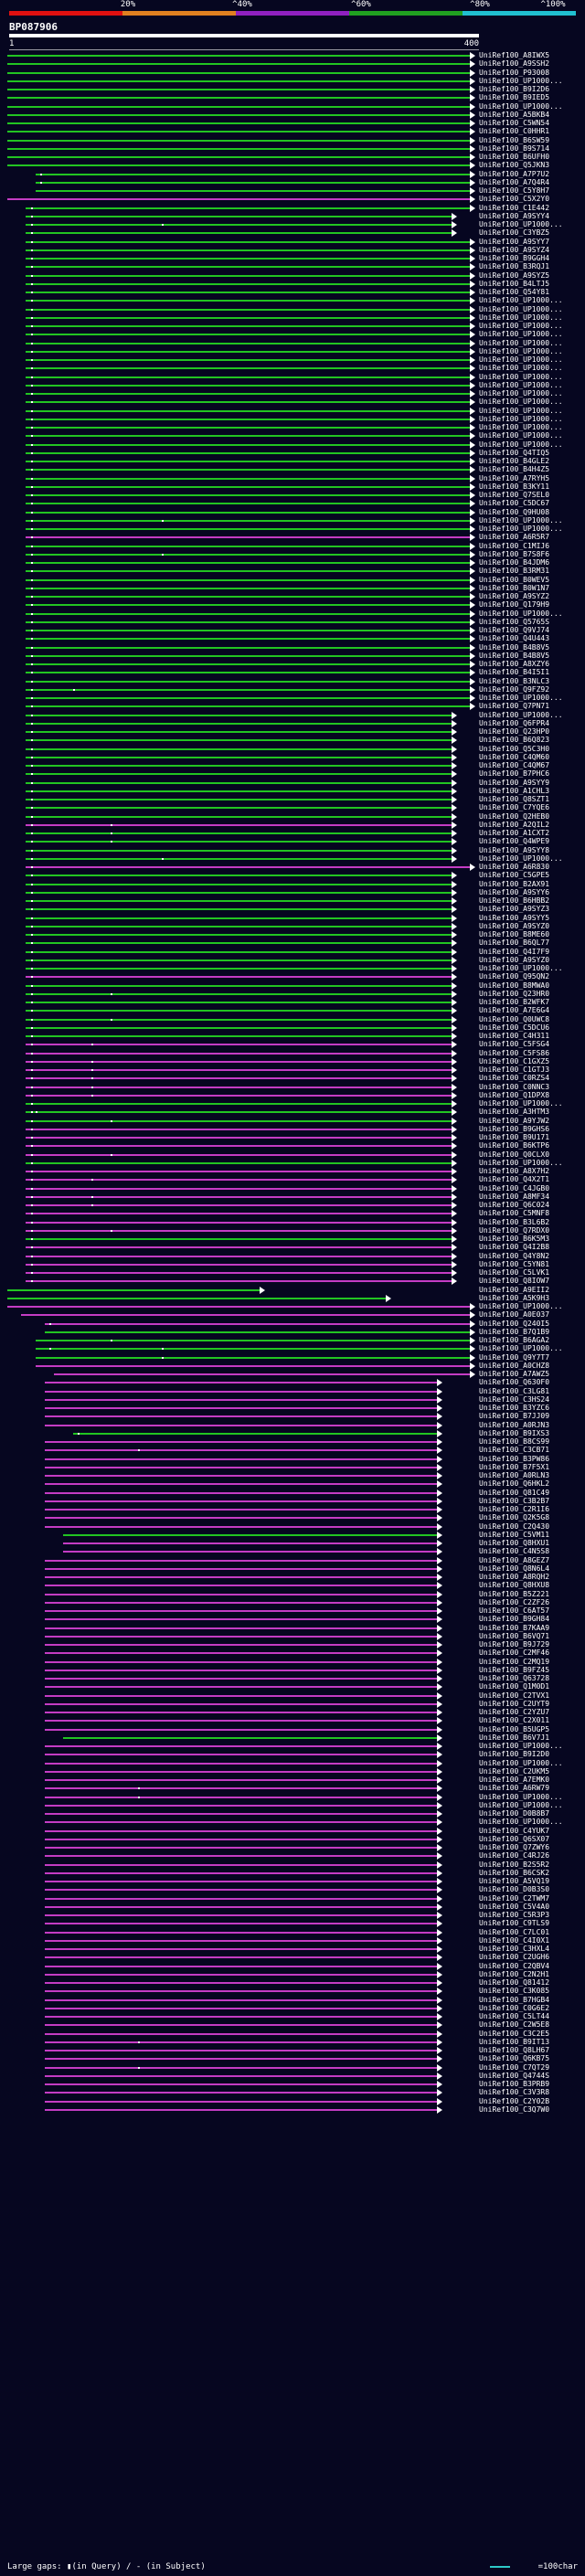 Image resolution: width=585 pixels, height=2576 pixels. Describe the element at coordinates (514, 2110) in the screenshot. I see `hit-label: UniRef100_C3Q7W0` at that location.